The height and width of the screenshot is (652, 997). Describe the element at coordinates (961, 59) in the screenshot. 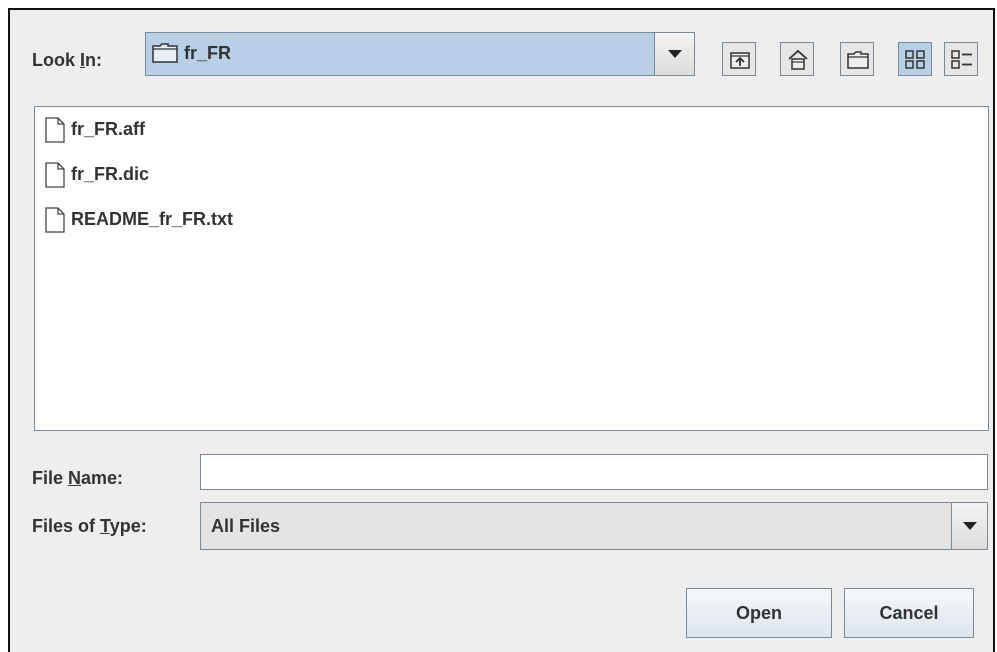

I see `details-view-button` at that location.